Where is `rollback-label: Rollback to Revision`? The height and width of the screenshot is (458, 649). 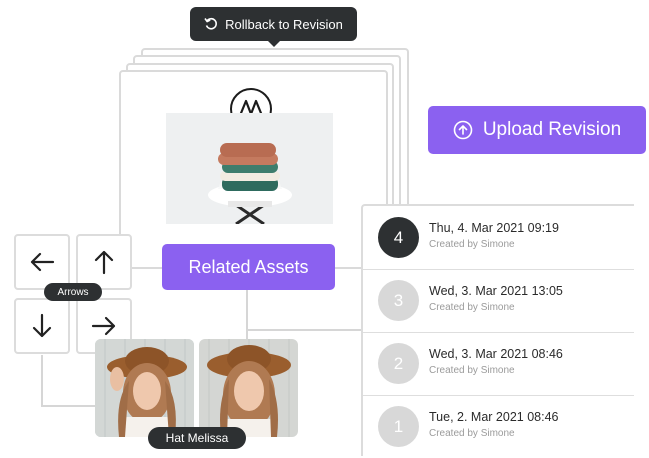 rollback-label: Rollback to Revision is located at coordinates (284, 24).